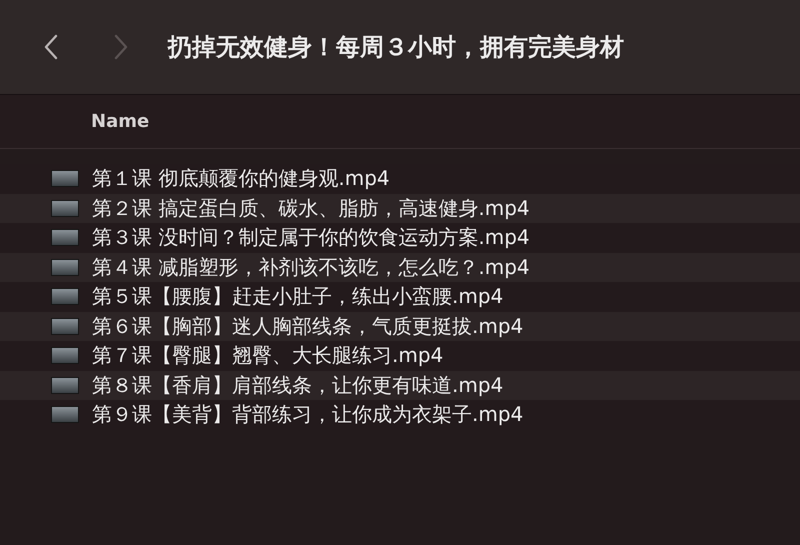 The width and height of the screenshot is (800, 545). I want to click on file-name: 第１课 彻底颠覆你的健身观.mp4, so click(241, 178).